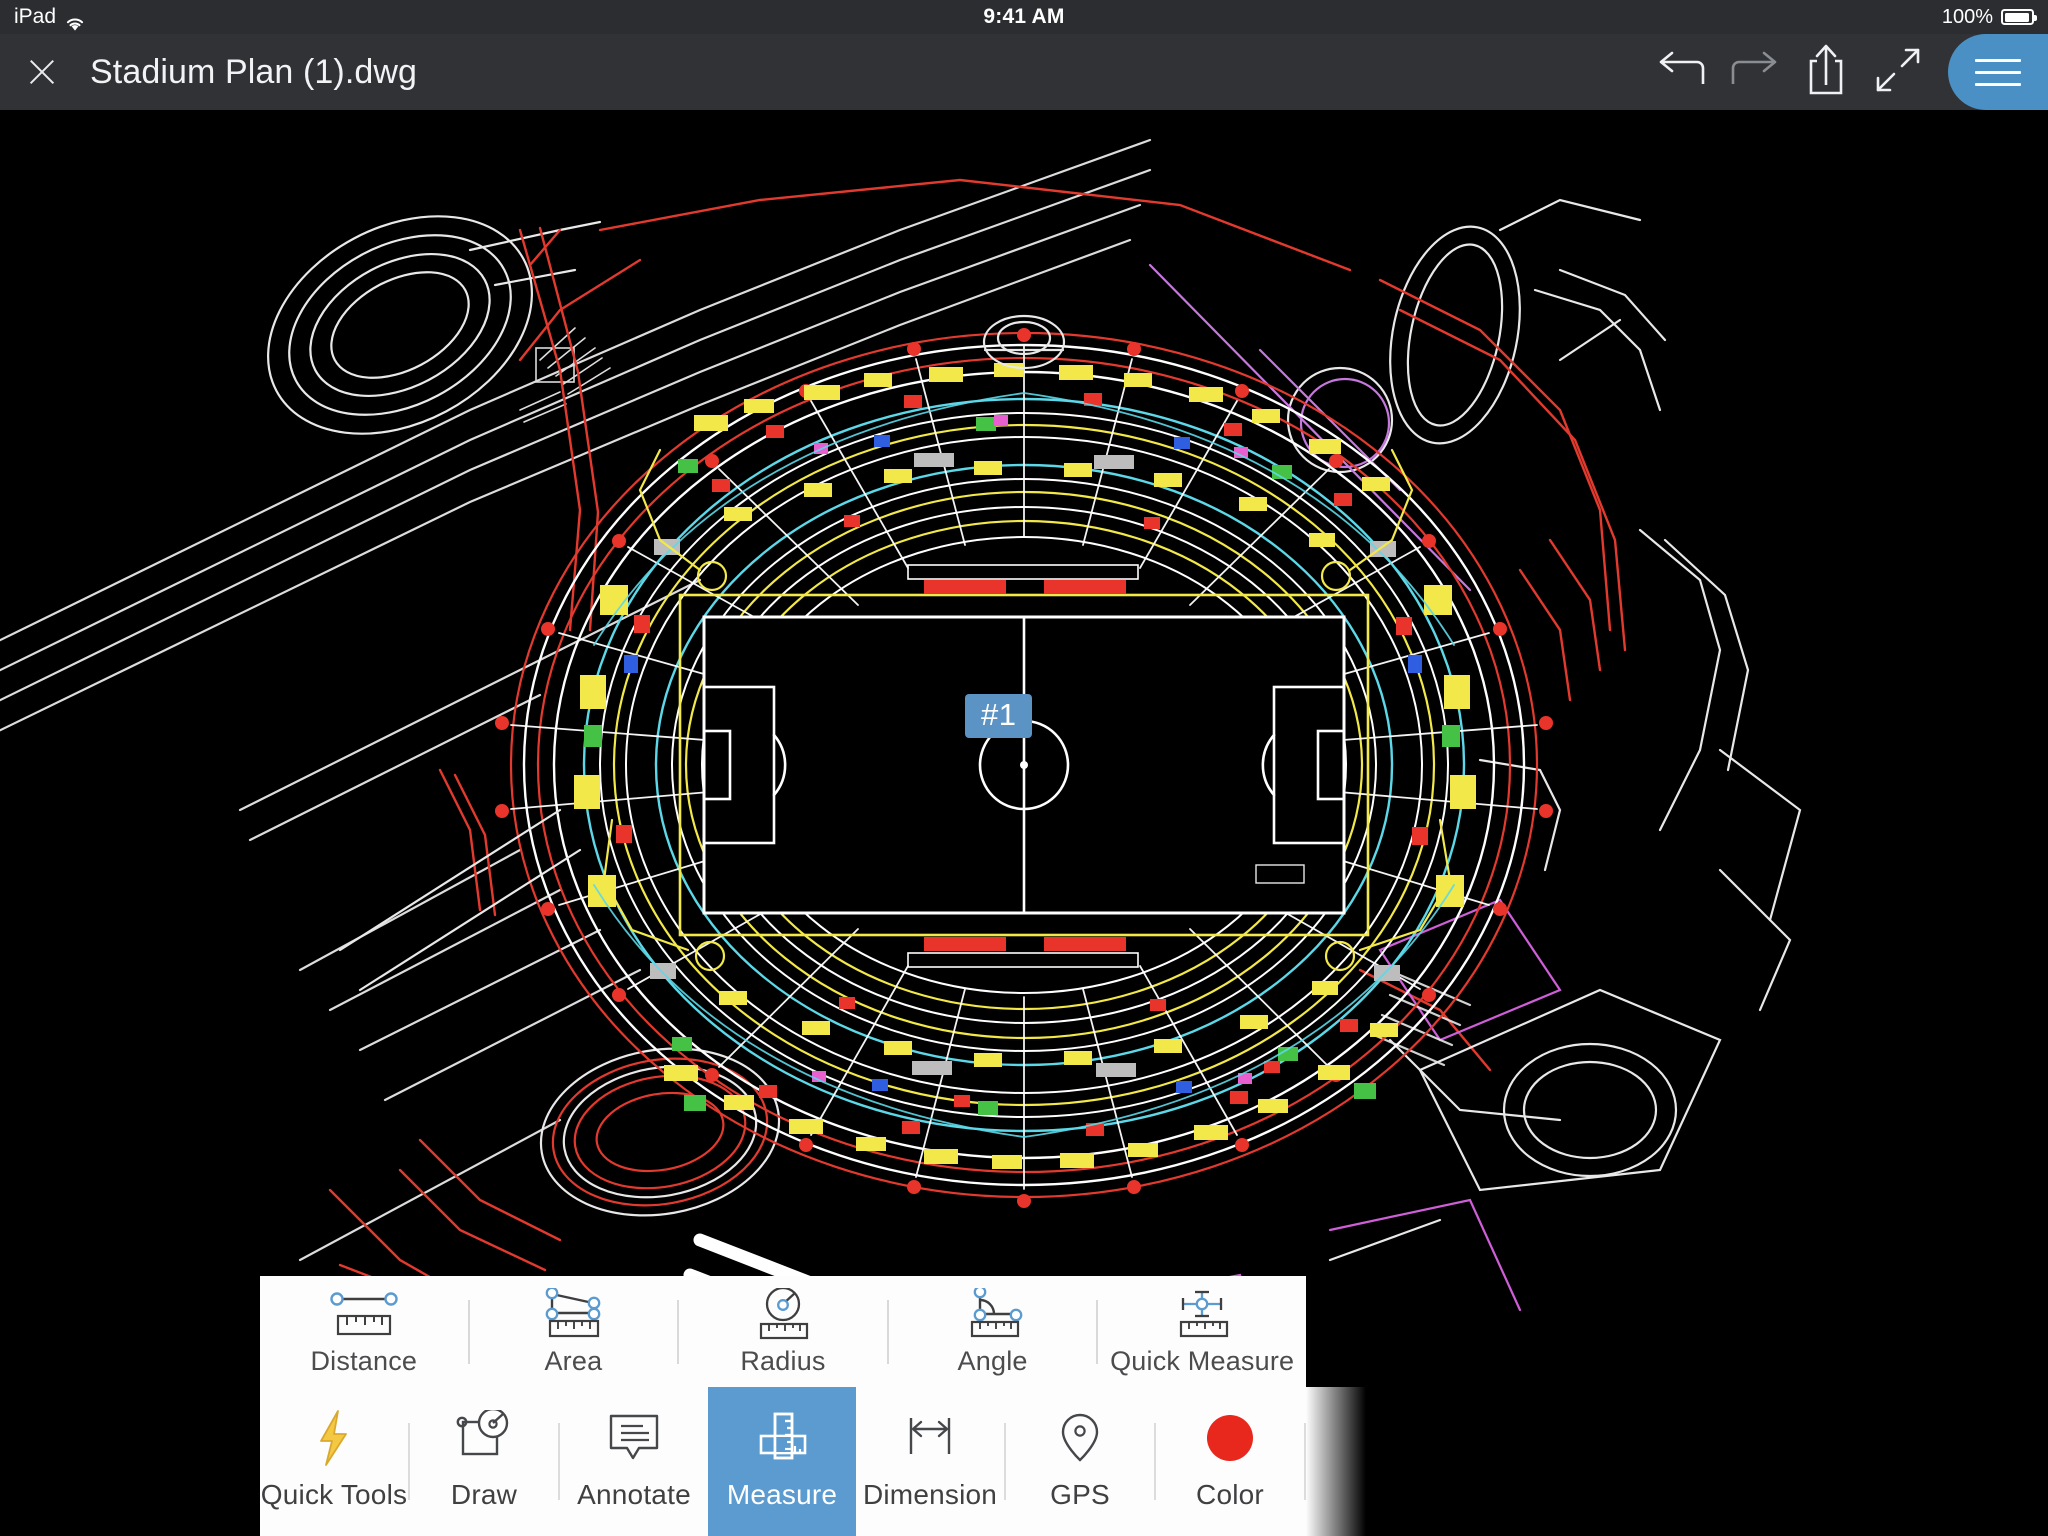 The width and height of the screenshot is (2048, 1536). I want to click on header-left-group: Stadium Plan (1).dwg, so click(208, 72).